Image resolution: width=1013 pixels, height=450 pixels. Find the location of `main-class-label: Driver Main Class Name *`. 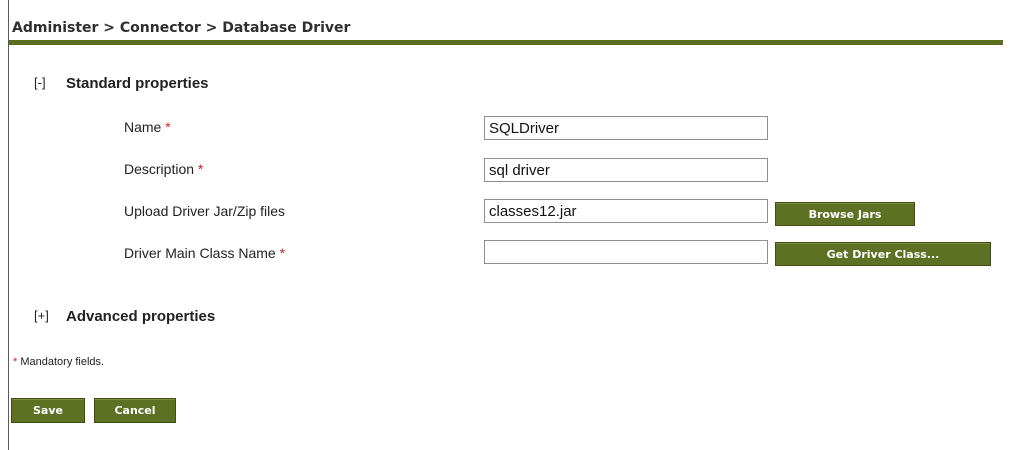

main-class-label: Driver Main Class Name * is located at coordinates (204, 253).